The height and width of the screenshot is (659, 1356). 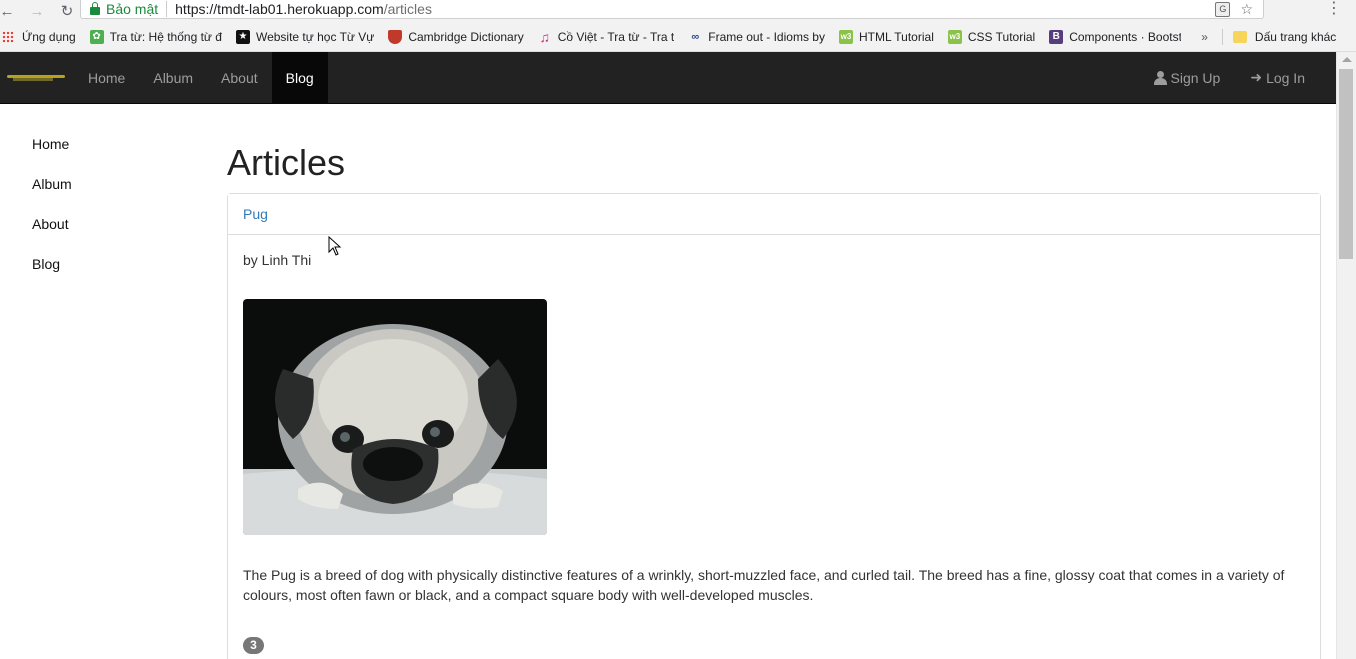 What do you see at coordinates (1284, 37) in the screenshot?
I see `other-bookmarks-folder: Dấu trang khác` at bounding box center [1284, 37].